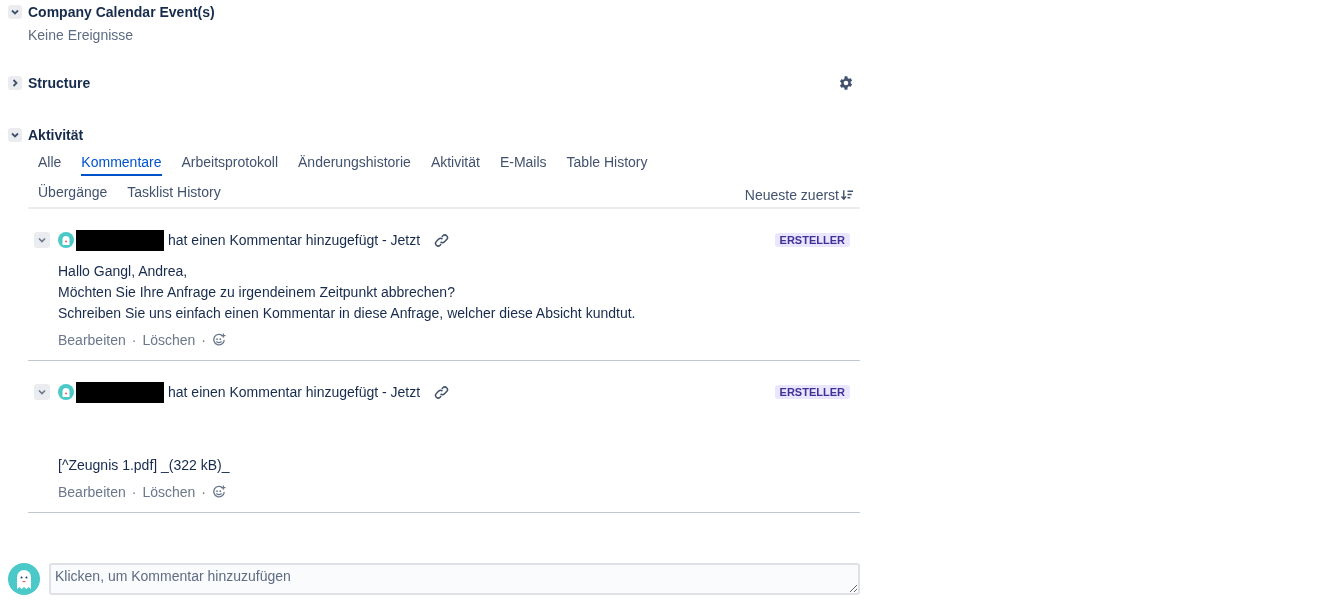  Describe the element at coordinates (229, 162) in the screenshot. I see `tab: Arbeitsprotokoll` at that location.